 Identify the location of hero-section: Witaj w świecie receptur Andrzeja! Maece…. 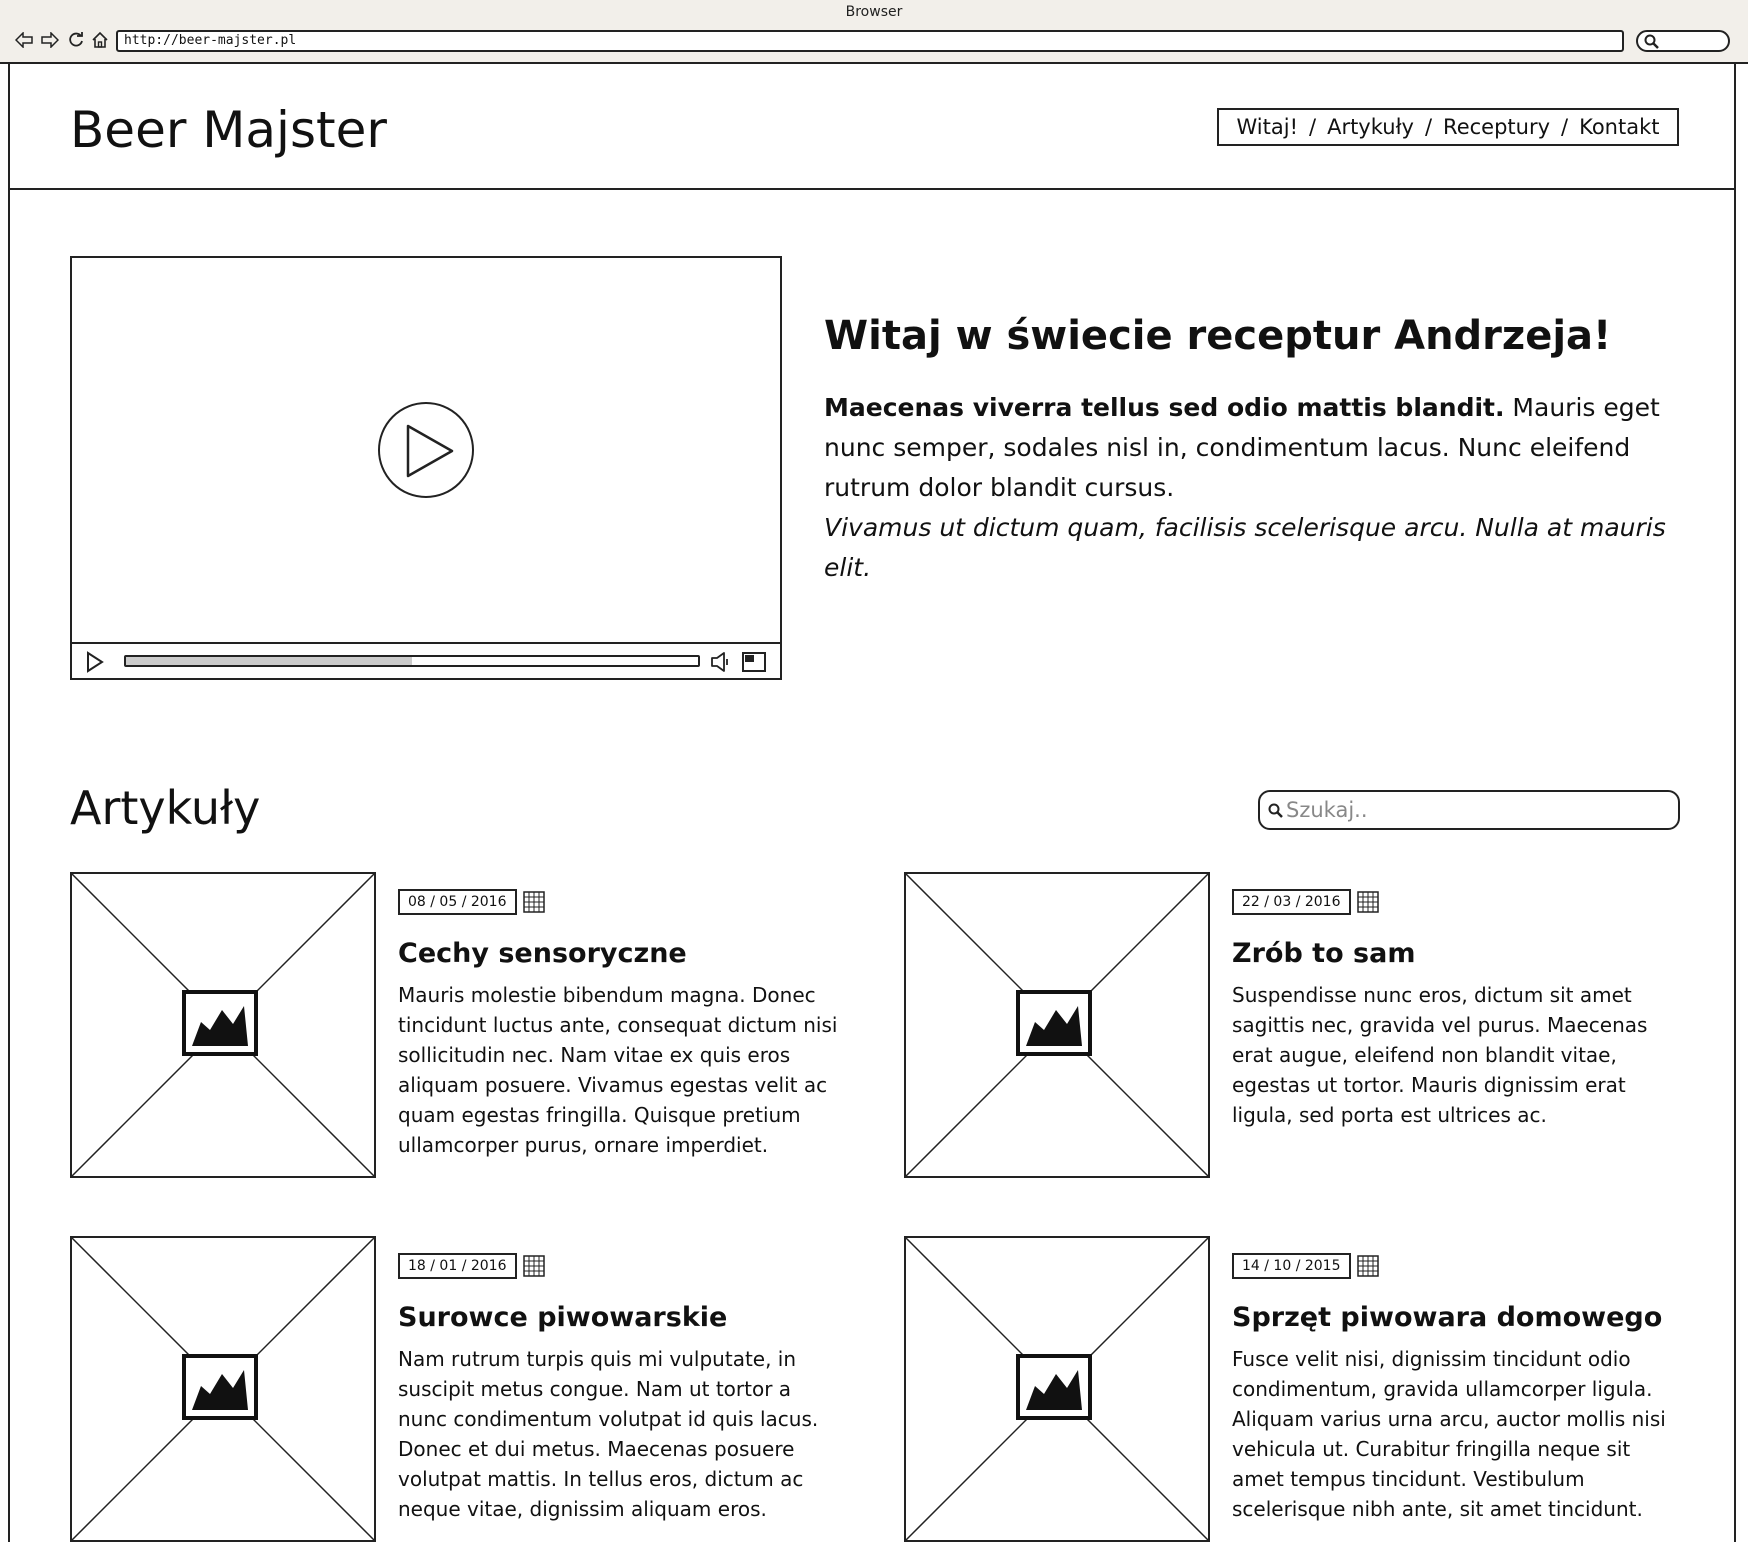
(1264, 448).